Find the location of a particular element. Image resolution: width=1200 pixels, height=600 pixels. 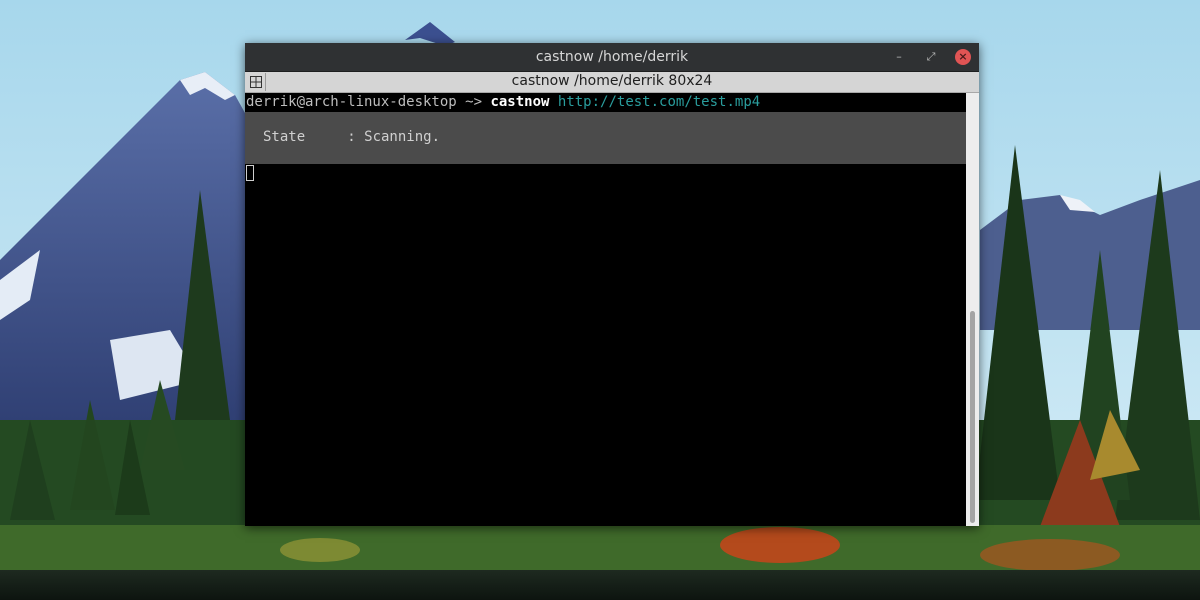

close-button: × is located at coordinates (963, 57).